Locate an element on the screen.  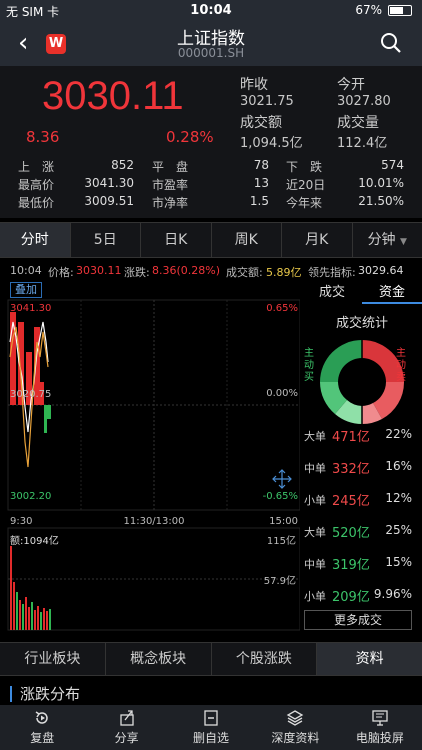
info-price-label: 价格: is located at coordinates (61, 272).